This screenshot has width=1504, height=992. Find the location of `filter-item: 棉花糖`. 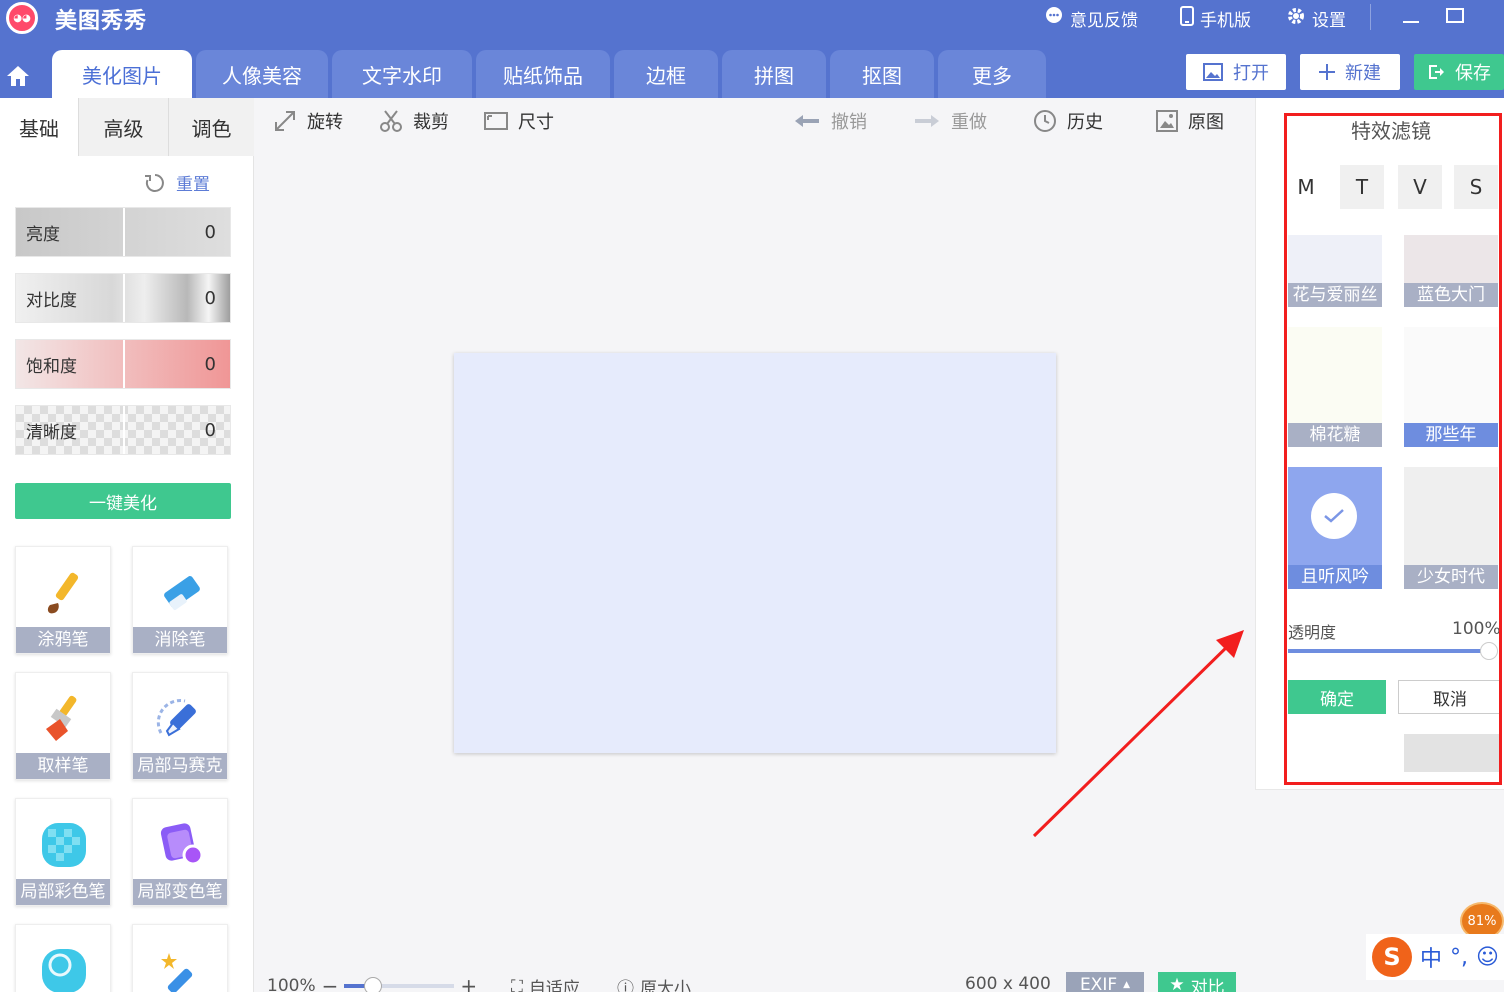

filter-item: 棉花糖 is located at coordinates (1335, 387).